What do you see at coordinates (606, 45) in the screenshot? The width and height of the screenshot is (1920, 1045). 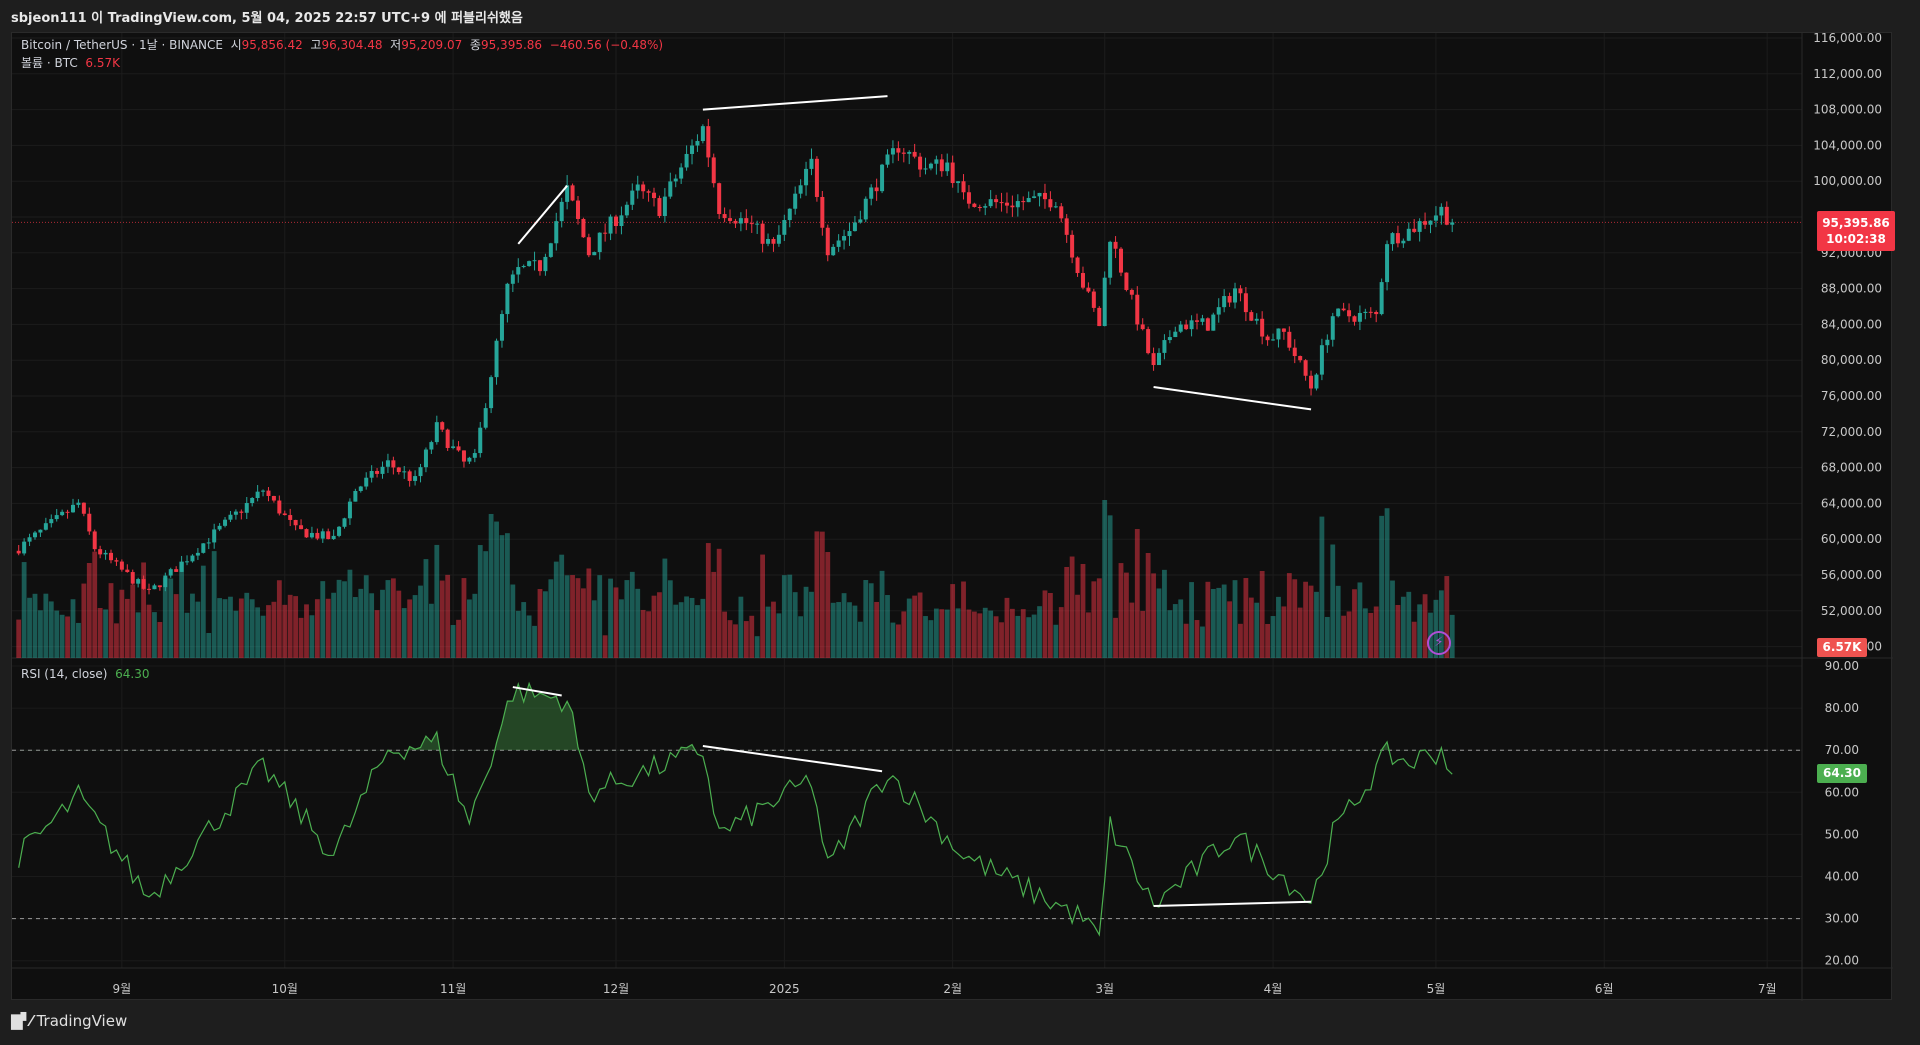 I see `change-value: −460.56 (−0.48%)` at bounding box center [606, 45].